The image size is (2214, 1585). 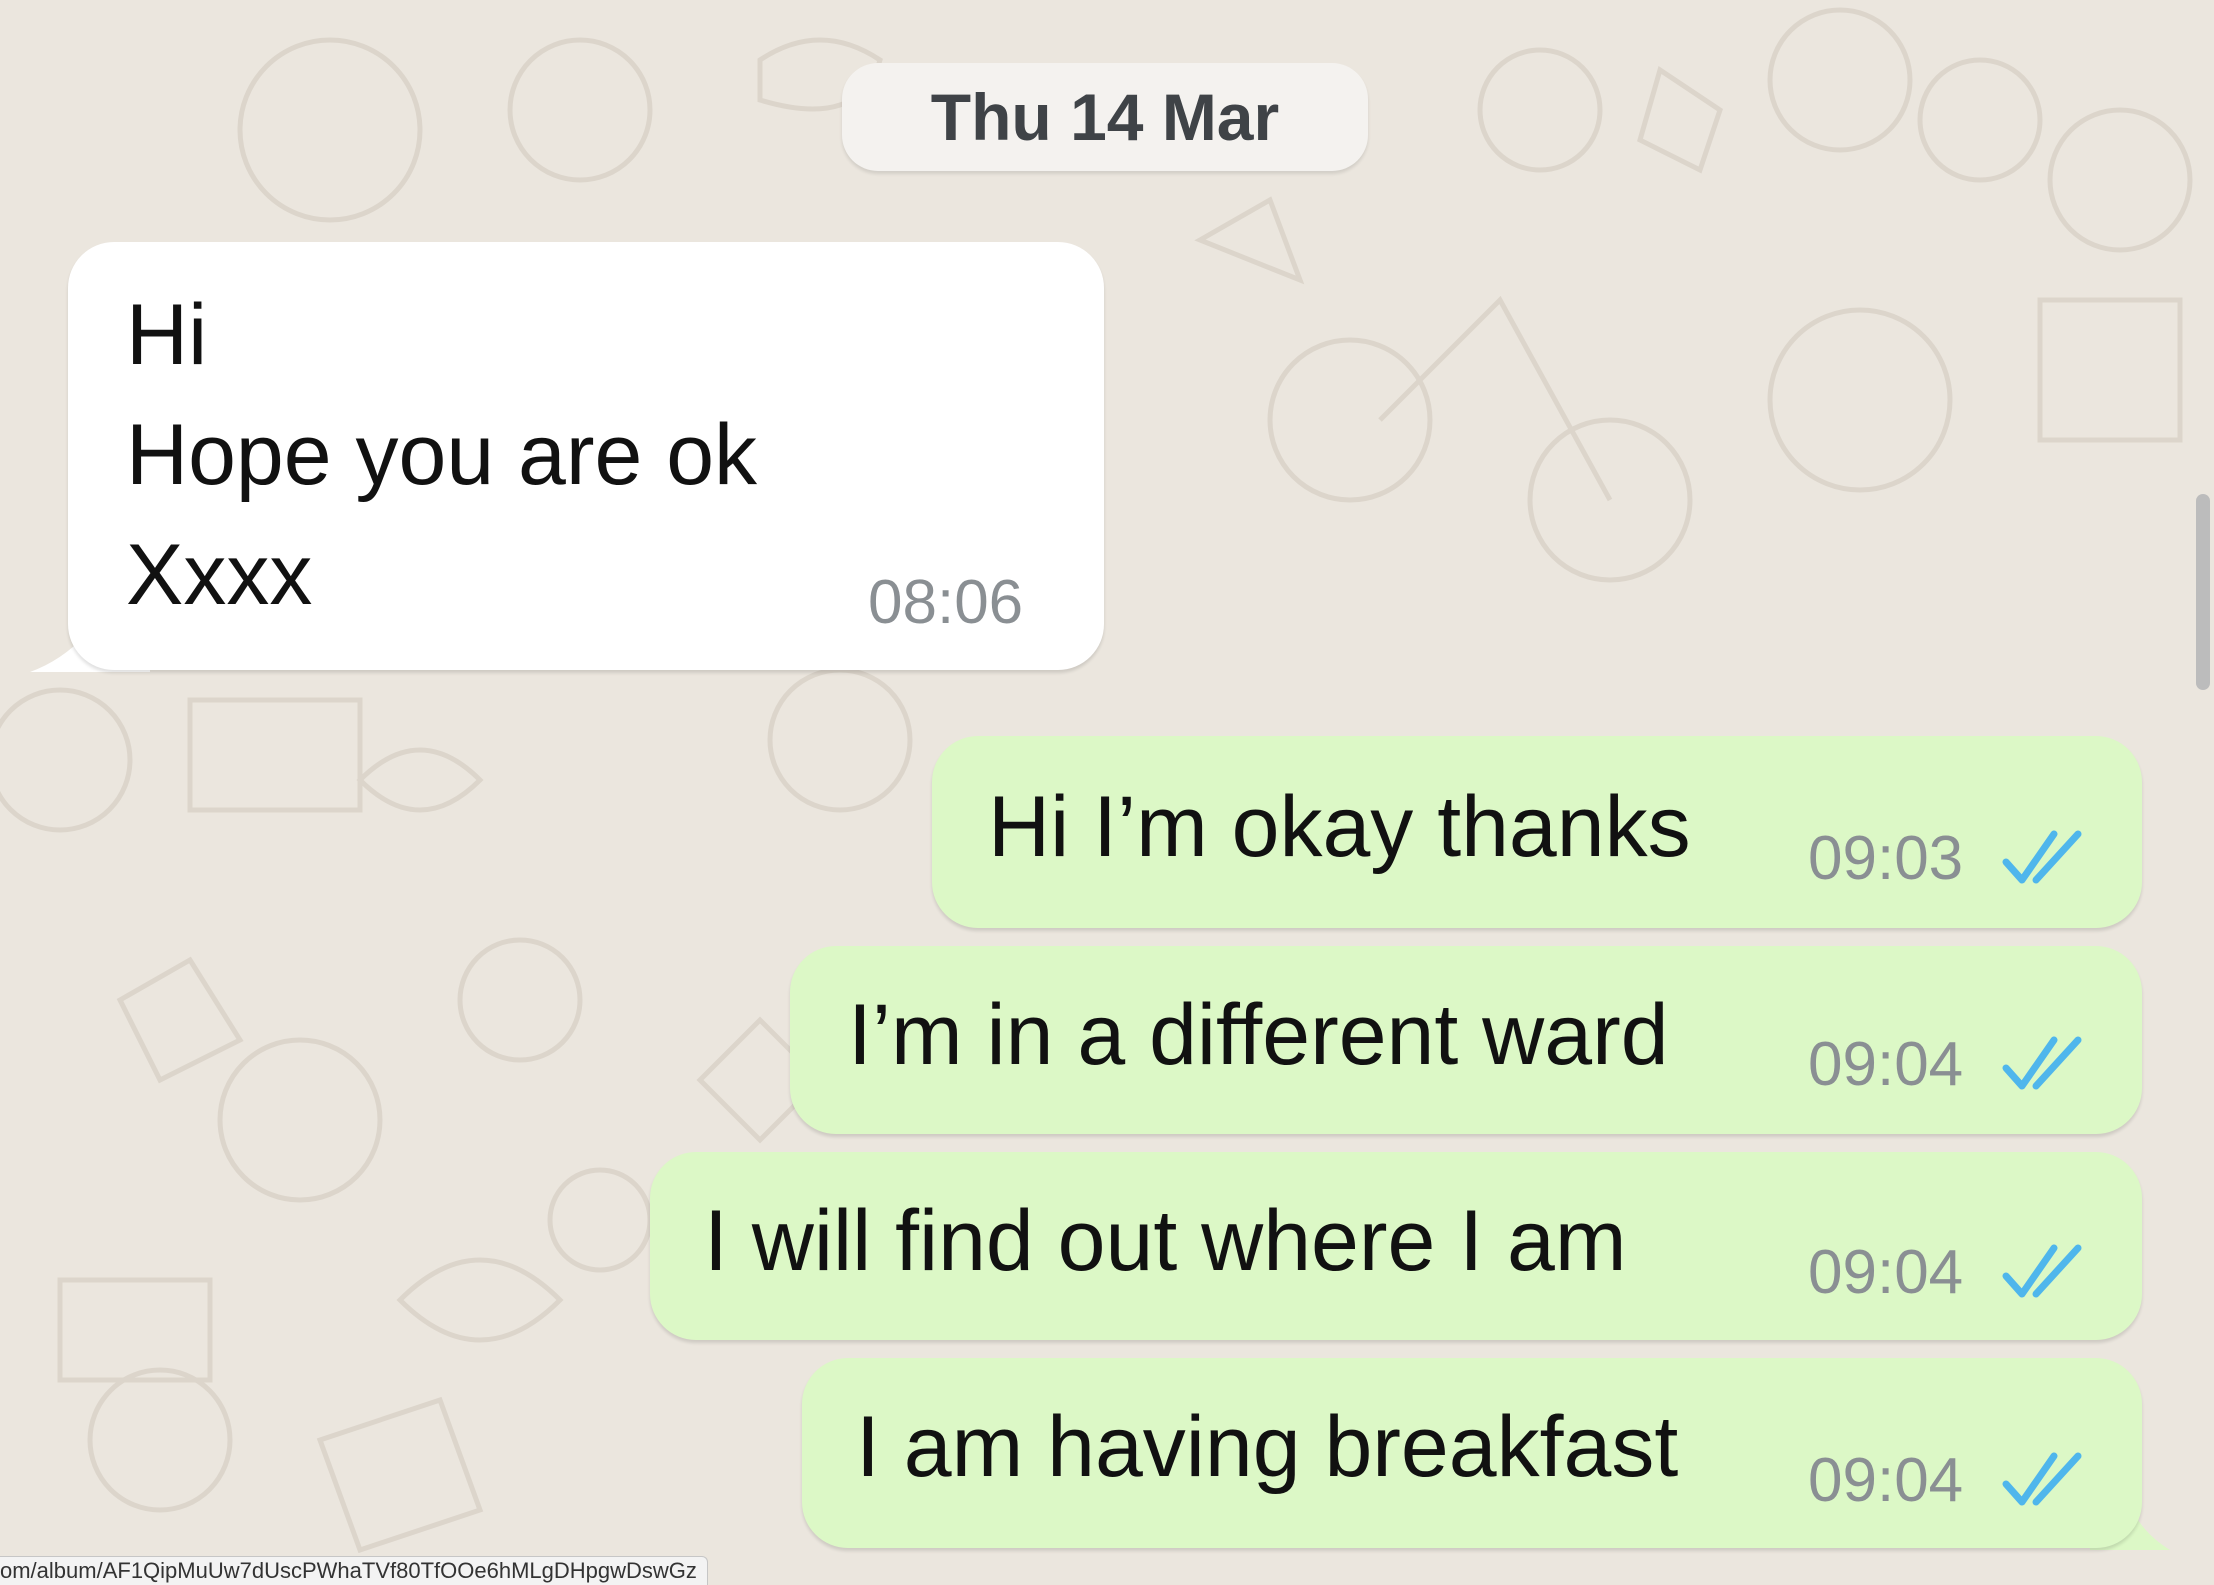 What do you see at coordinates (1258, 1035) in the screenshot?
I see `message-text: I’m in a different ward` at bounding box center [1258, 1035].